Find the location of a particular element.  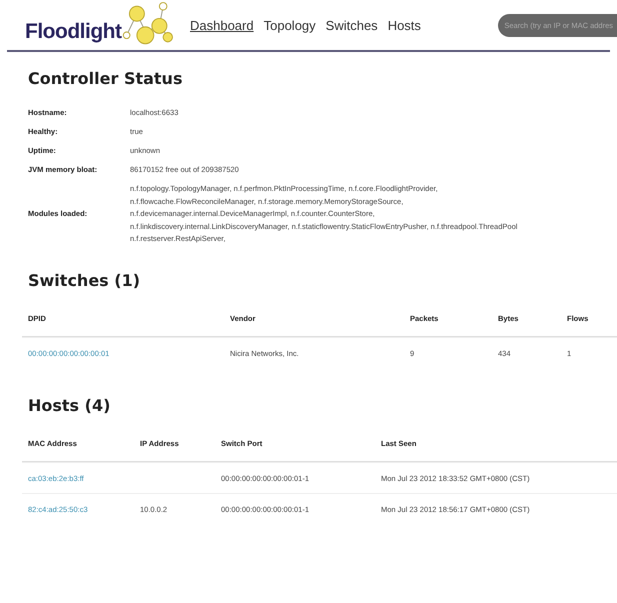

nav-link: Dashboard is located at coordinates (222, 25).